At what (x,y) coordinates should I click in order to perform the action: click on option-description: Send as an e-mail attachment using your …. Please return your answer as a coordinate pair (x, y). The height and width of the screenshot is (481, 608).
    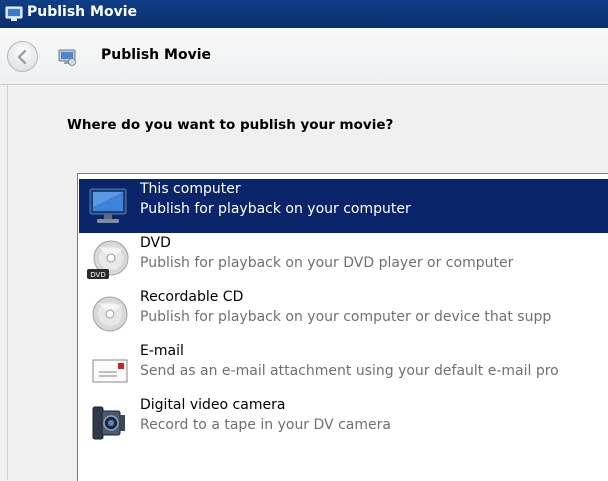
    Looking at the image, I should click on (349, 371).